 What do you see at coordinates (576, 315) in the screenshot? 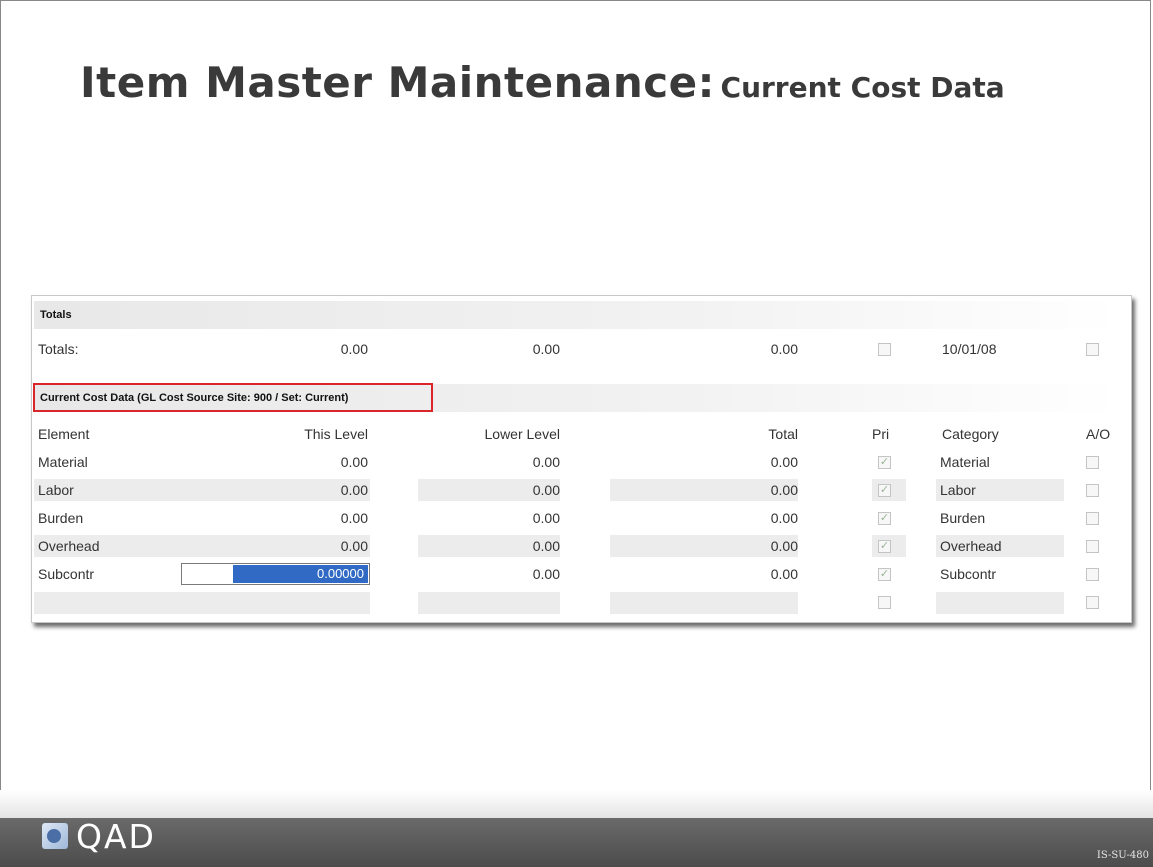
I see `totals-section-header: Totals` at bounding box center [576, 315].